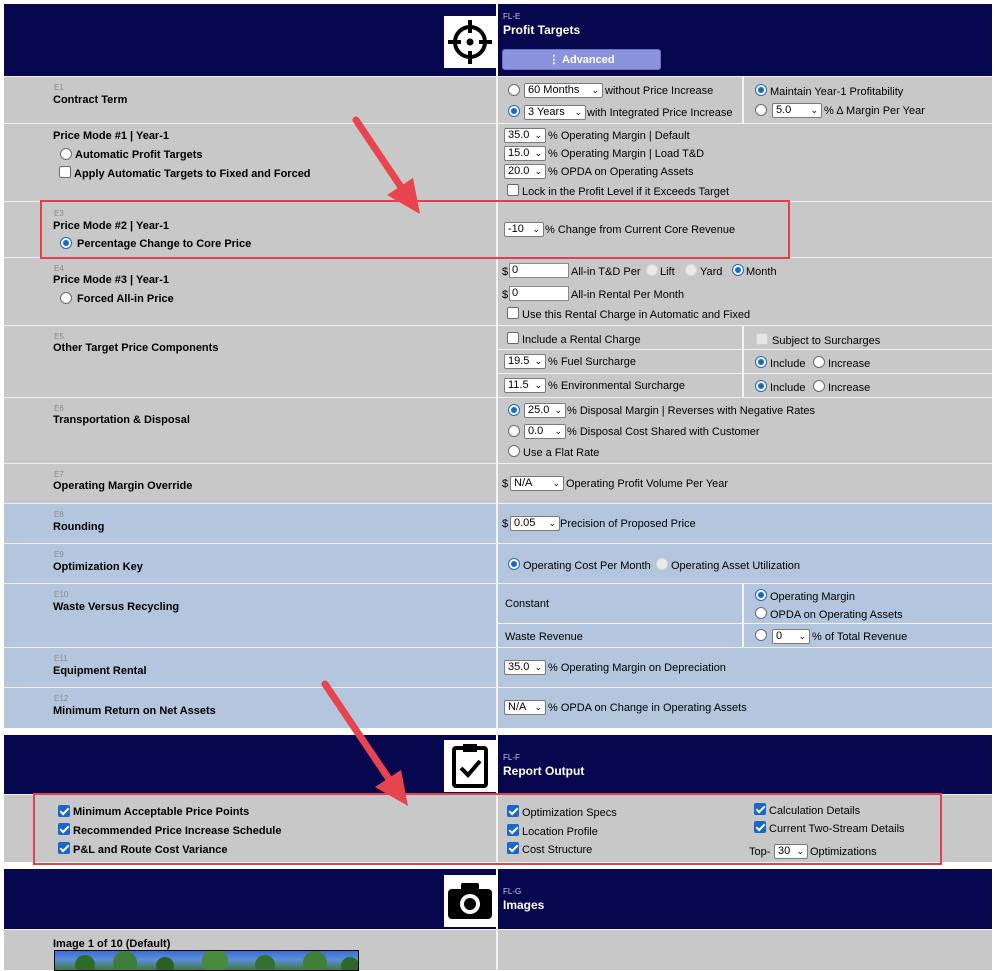  Describe the element at coordinates (545, 431) in the screenshot. I see `disp-shared-select: 0.0 ⌄` at that location.